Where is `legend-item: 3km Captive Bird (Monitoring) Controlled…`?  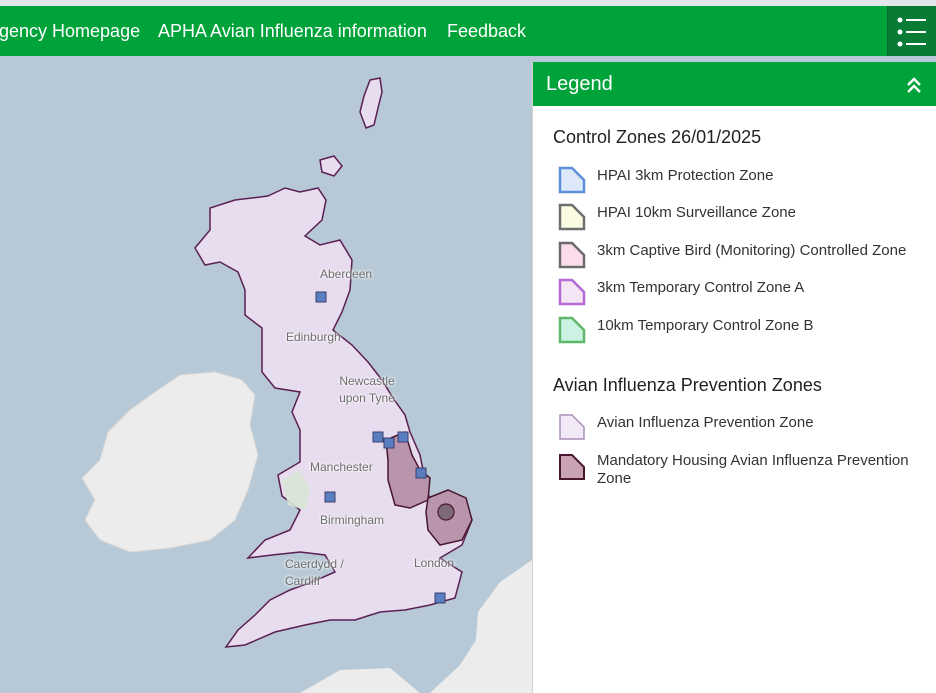
legend-item: 3km Captive Bird (Monitoring) Controlled… is located at coordinates (743, 258).